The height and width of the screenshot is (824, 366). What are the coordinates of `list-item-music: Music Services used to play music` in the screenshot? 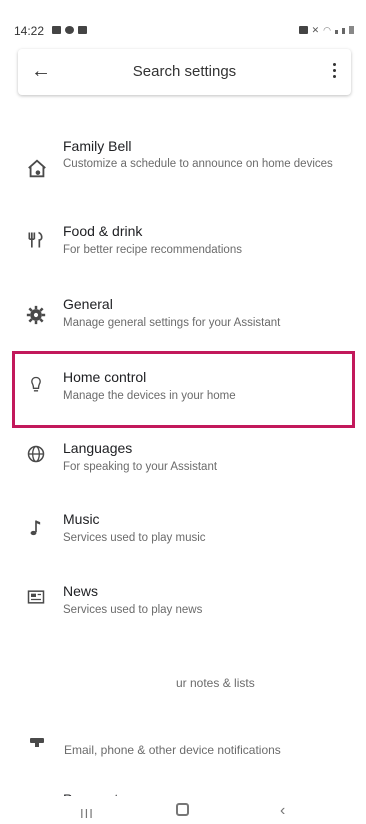 It's located at (183, 541).